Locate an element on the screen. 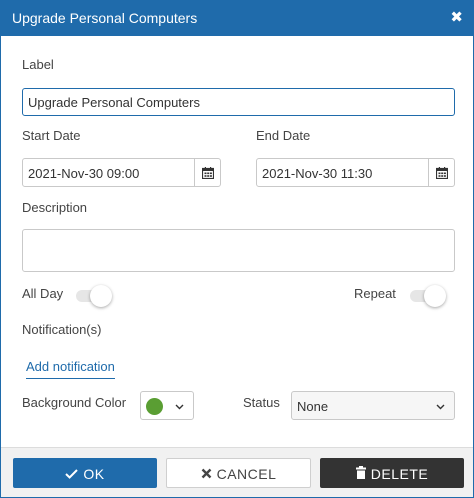 The image size is (474, 498). start-date-value: 2021-Nov-30 09:00 is located at coordinates (83, 173).